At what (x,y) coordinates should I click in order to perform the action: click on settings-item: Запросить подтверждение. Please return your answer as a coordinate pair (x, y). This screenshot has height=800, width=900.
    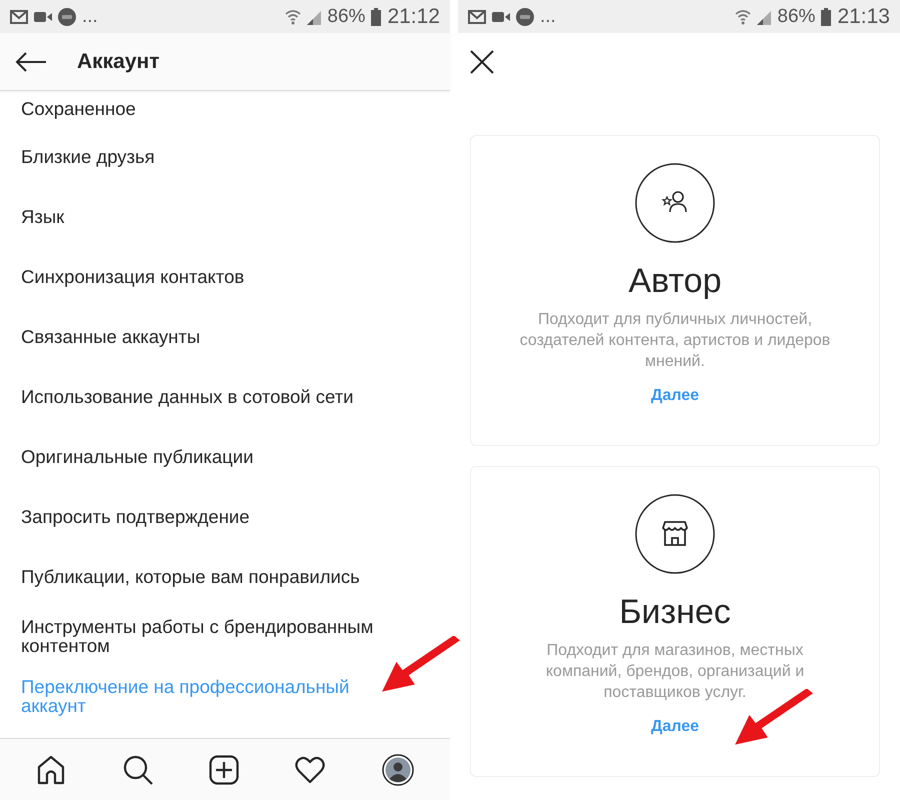
    Looking at the image, I should click on (135, 516).